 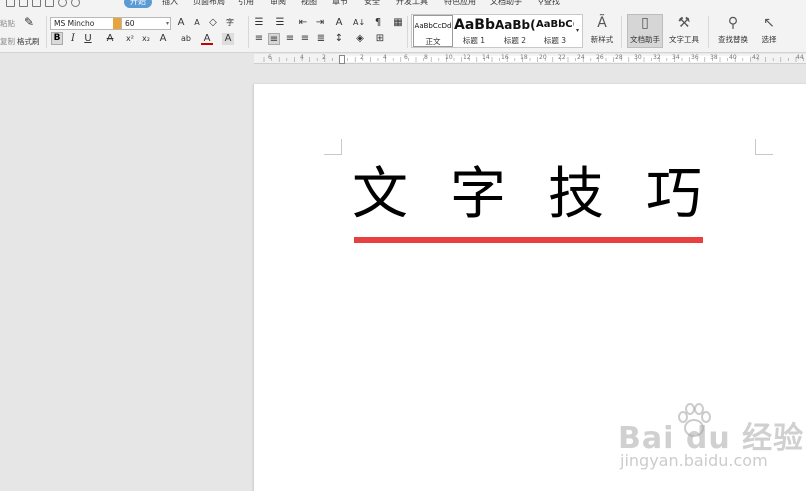 What do you see at coordinates (130, 23) in the screenshot?
I see `font-size-value: 60` at bounding box center [130, 23].